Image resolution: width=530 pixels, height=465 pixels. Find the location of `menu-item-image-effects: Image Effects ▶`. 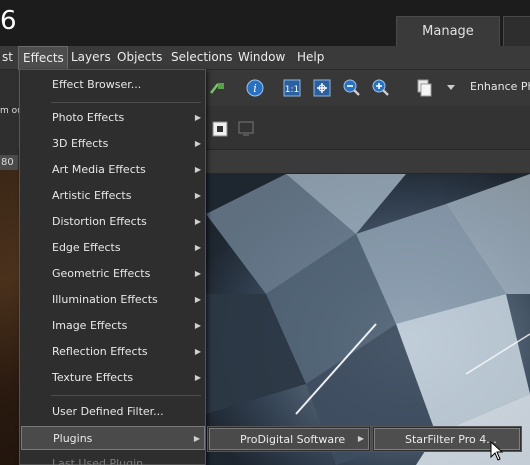

menu-item-image-effects: Image Effects ▶ is located at coordinates (113, 326).